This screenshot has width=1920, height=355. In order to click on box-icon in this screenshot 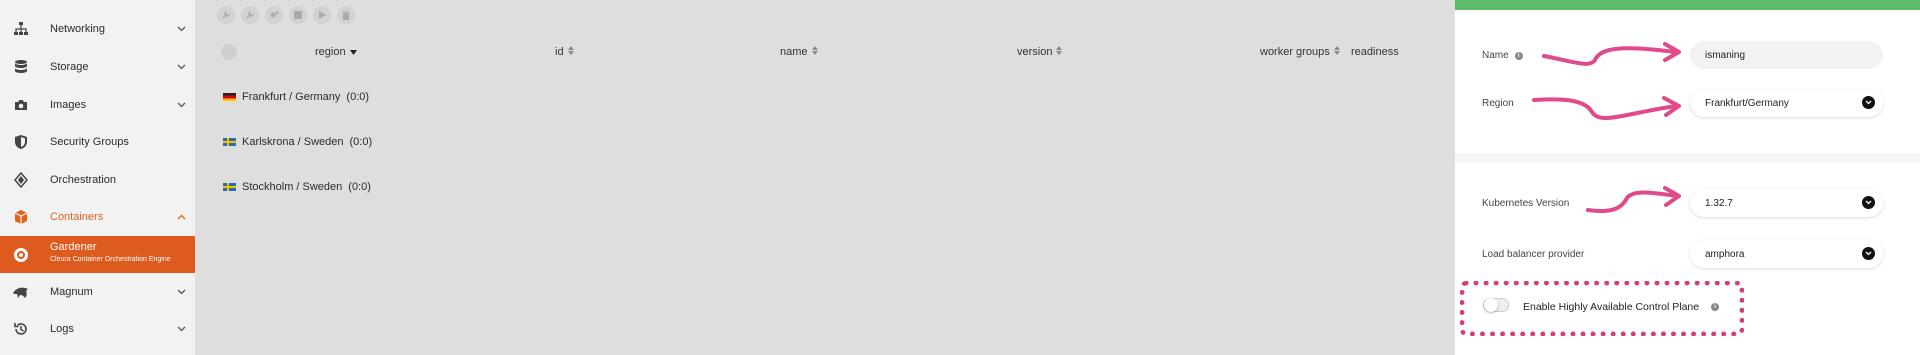, I will do `click(21, 217)`.